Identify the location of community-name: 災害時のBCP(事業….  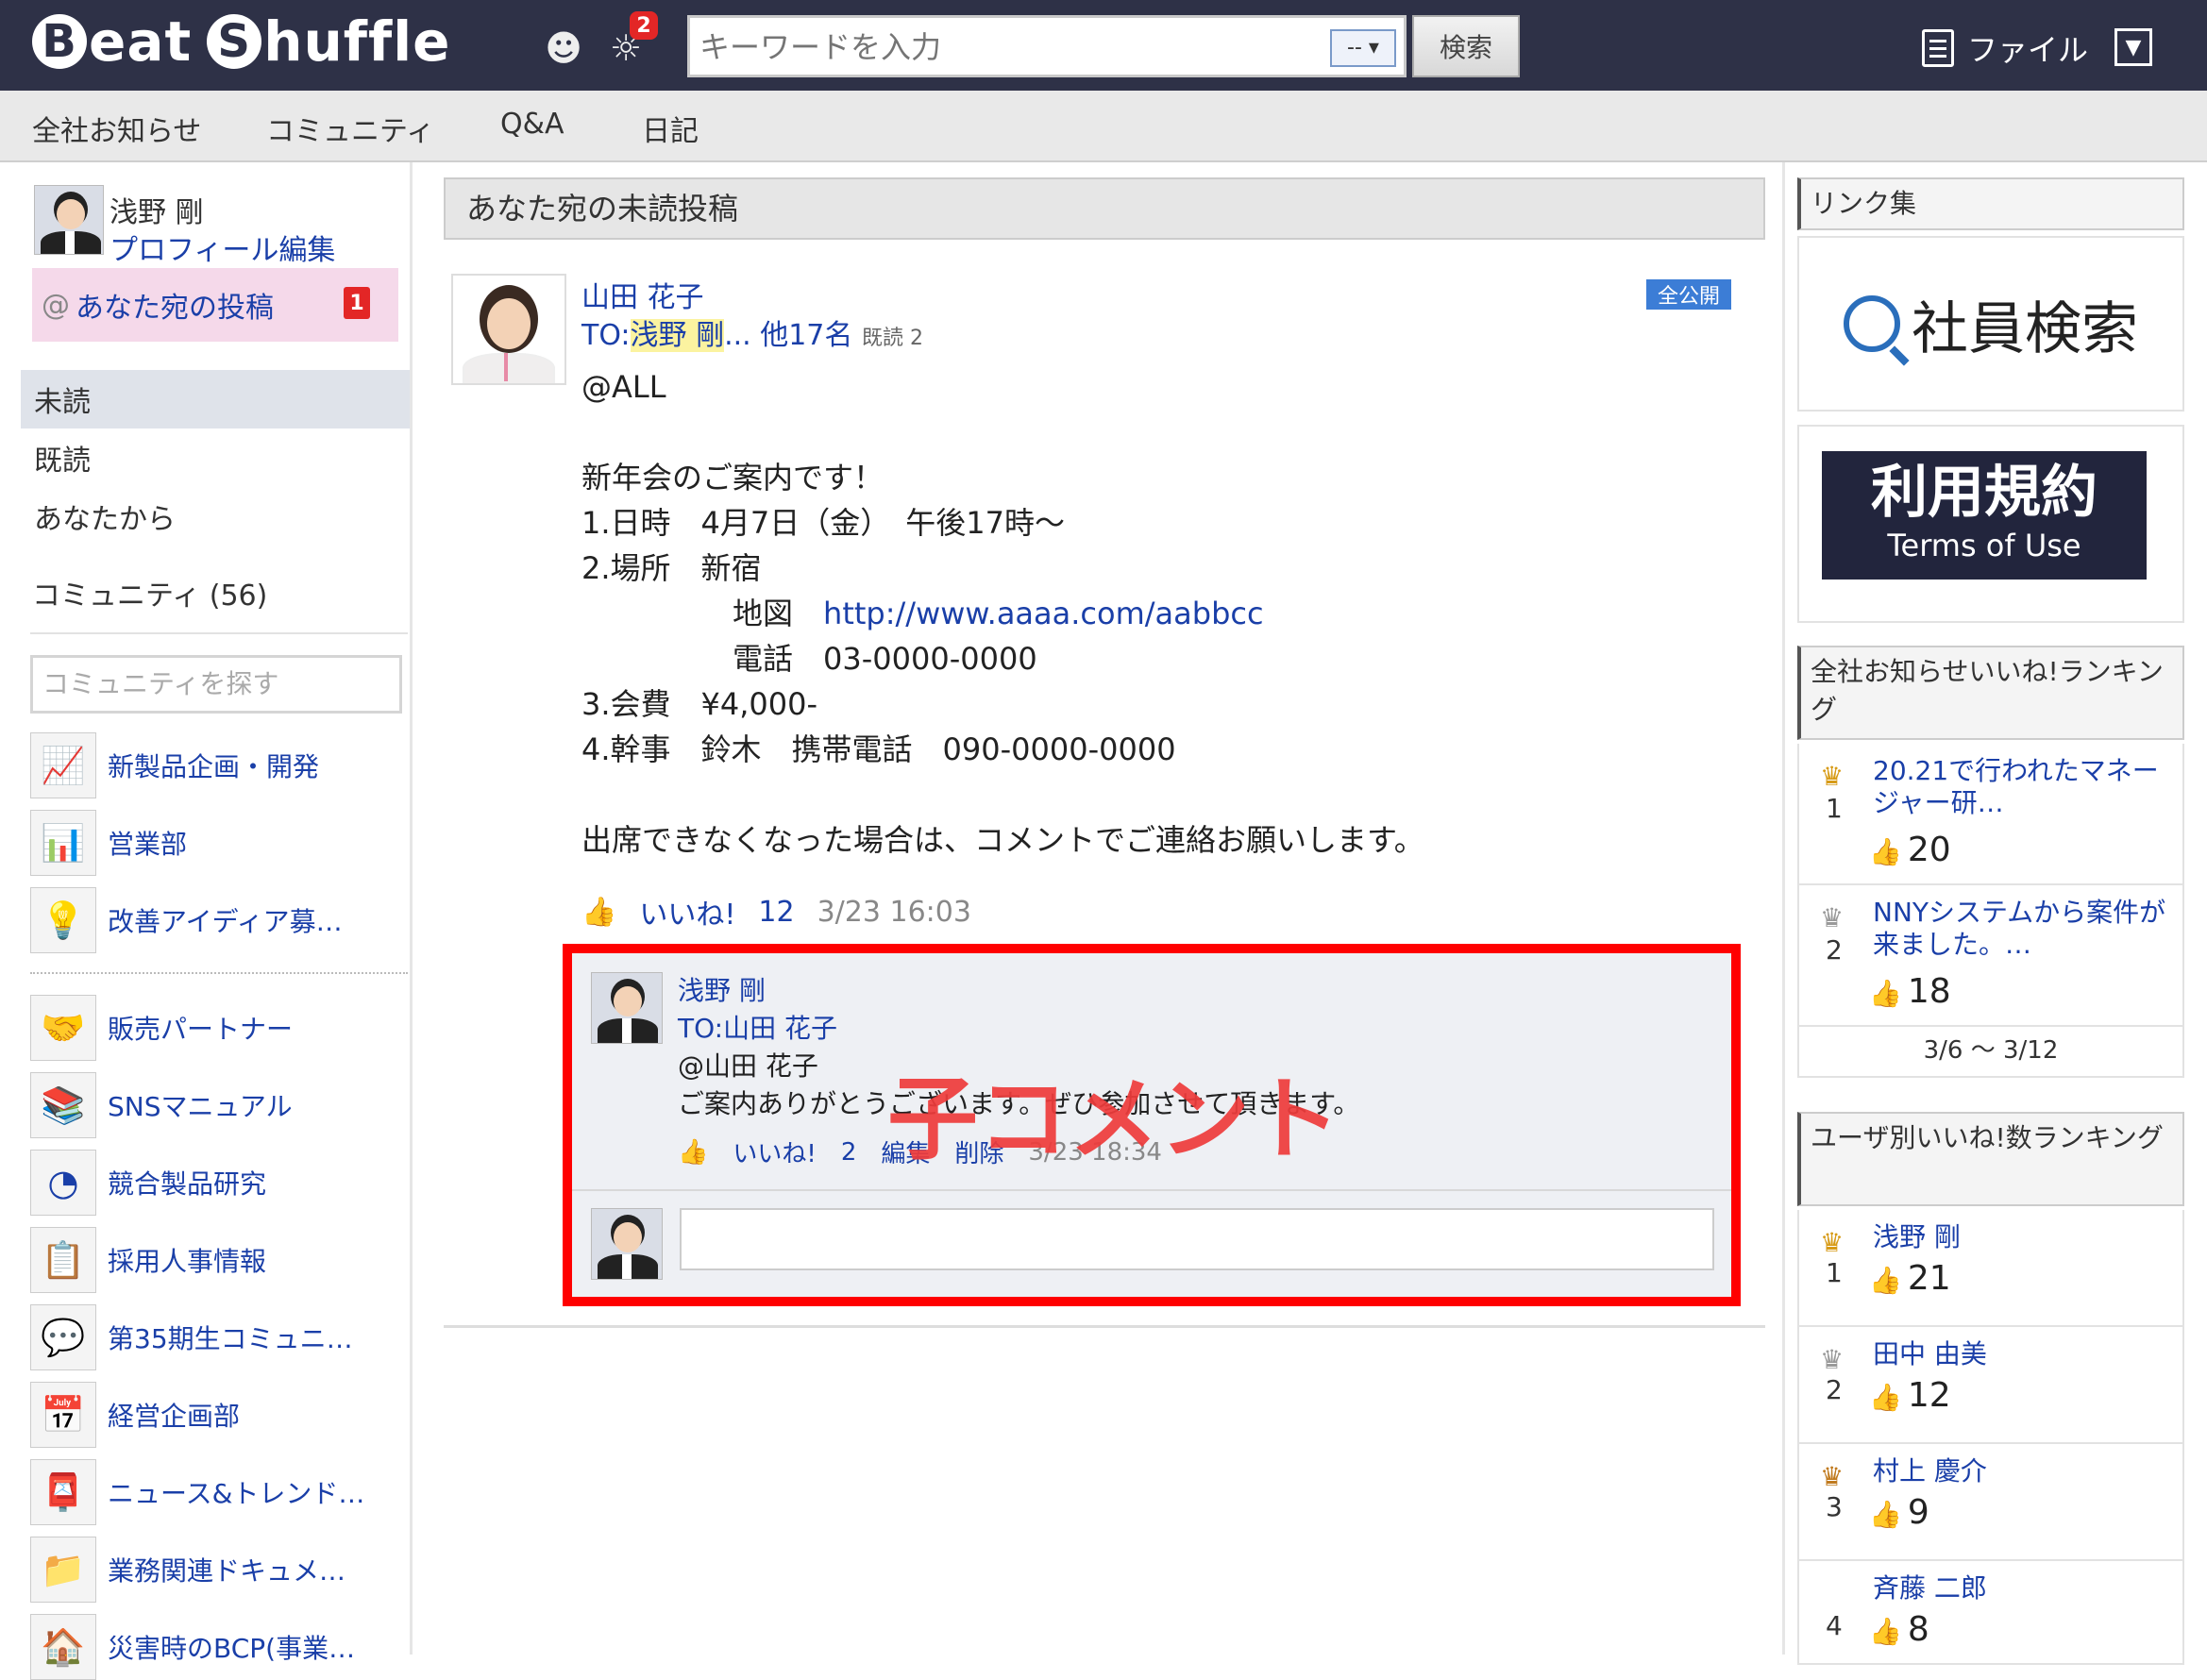
(232, 1648).